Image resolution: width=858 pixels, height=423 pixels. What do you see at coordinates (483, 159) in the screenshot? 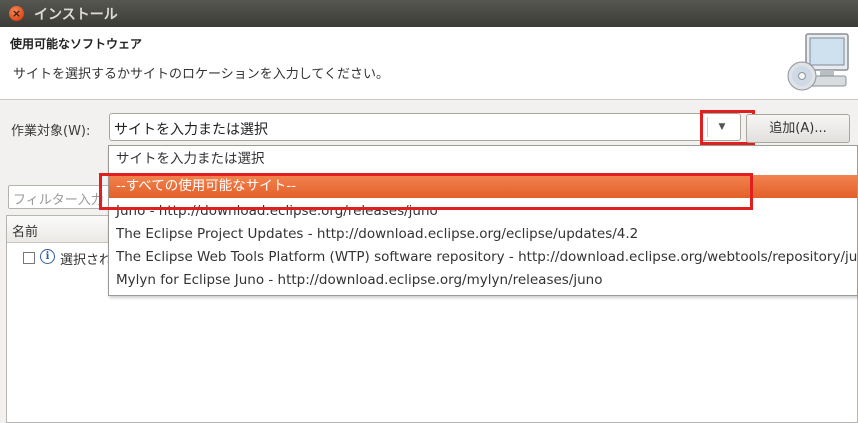
I see `dropdown-item: サイトを入力または選択` at bounding box center [483, 159].